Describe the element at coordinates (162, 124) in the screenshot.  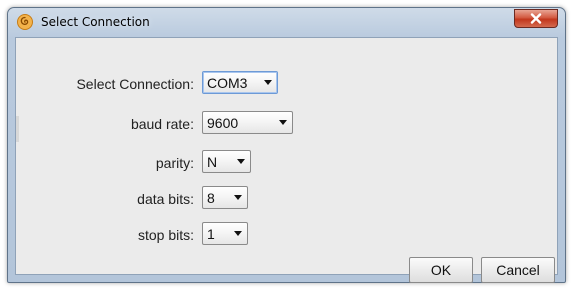
I see `baud-rate-label: baud rate:` at that location.